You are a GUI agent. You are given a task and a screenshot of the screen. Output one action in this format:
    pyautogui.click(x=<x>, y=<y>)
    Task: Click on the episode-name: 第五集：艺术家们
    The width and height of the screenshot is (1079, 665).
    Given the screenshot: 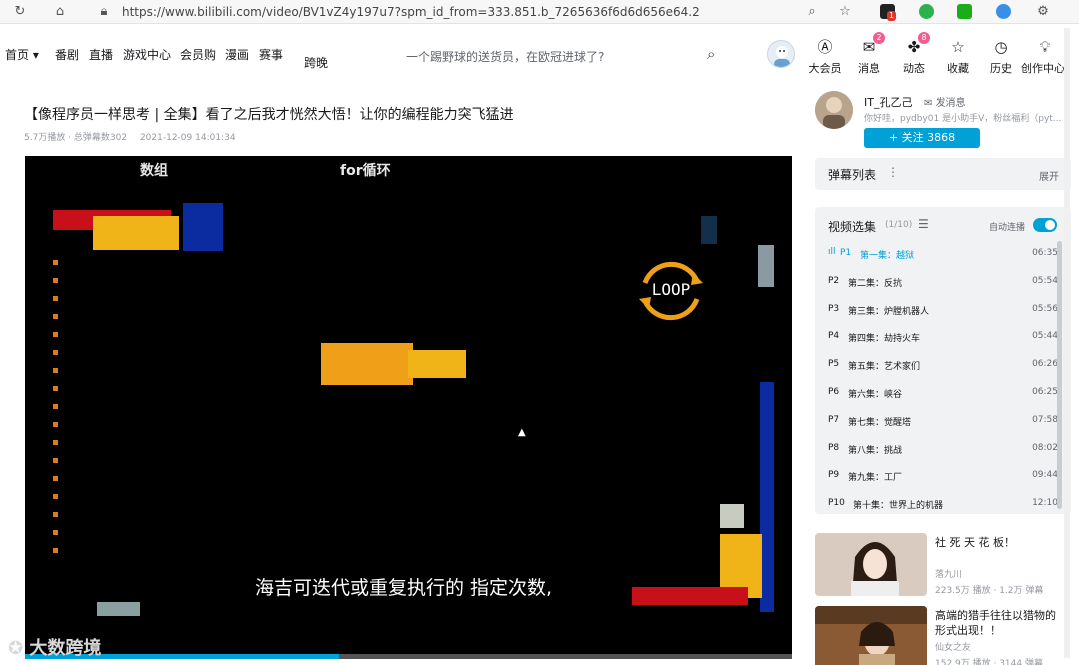 What is the action you would take?
    pyautogui.click(x=884, y=367)
    